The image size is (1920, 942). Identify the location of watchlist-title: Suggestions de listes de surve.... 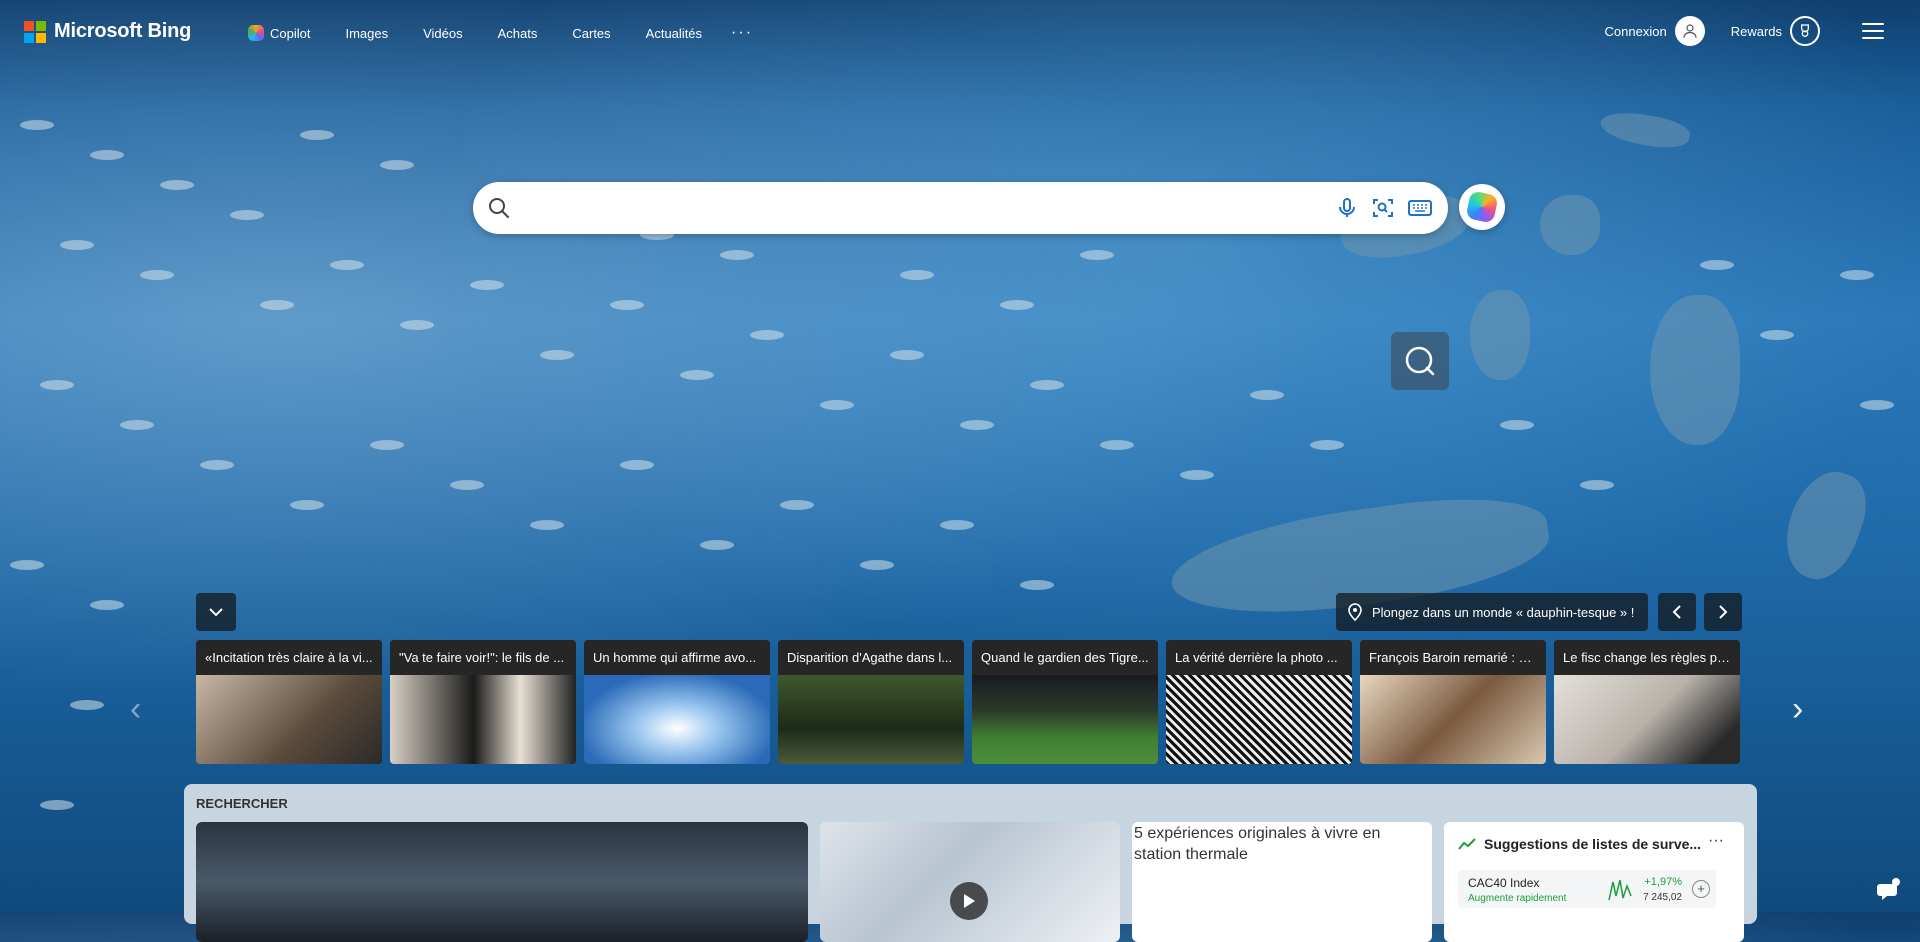
(1593, 844).